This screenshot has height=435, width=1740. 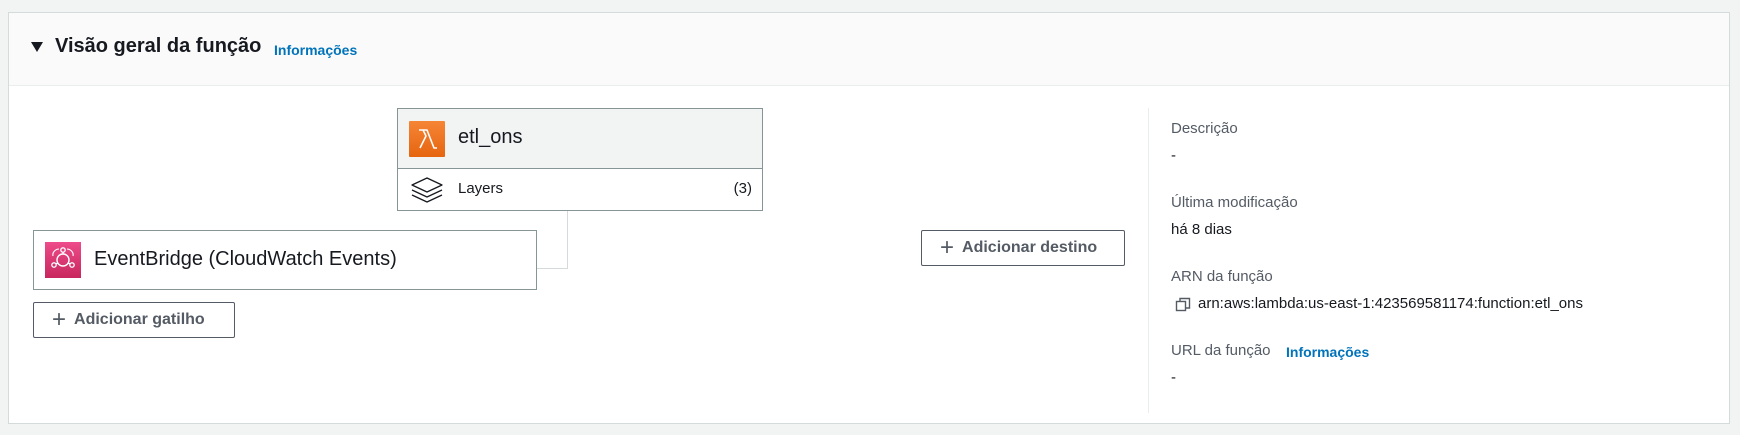 What do you see at coordinates (1204, 128) in the screenshot?
I see `description-label: Descrição` at bounding box center [1204, 128].